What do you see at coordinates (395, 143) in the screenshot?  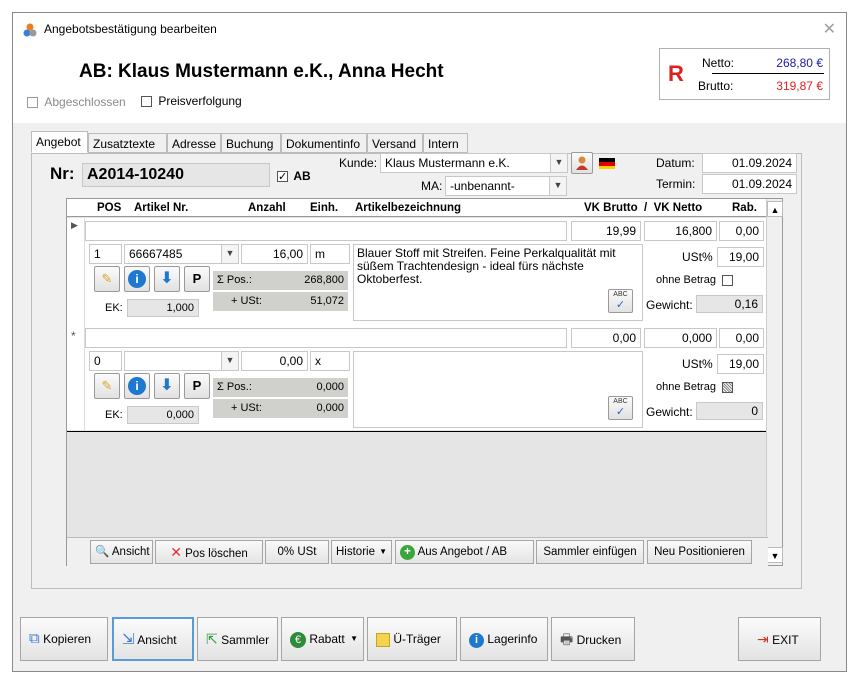 I see `tab-versand: Versand` at bounding box center [395, 143].